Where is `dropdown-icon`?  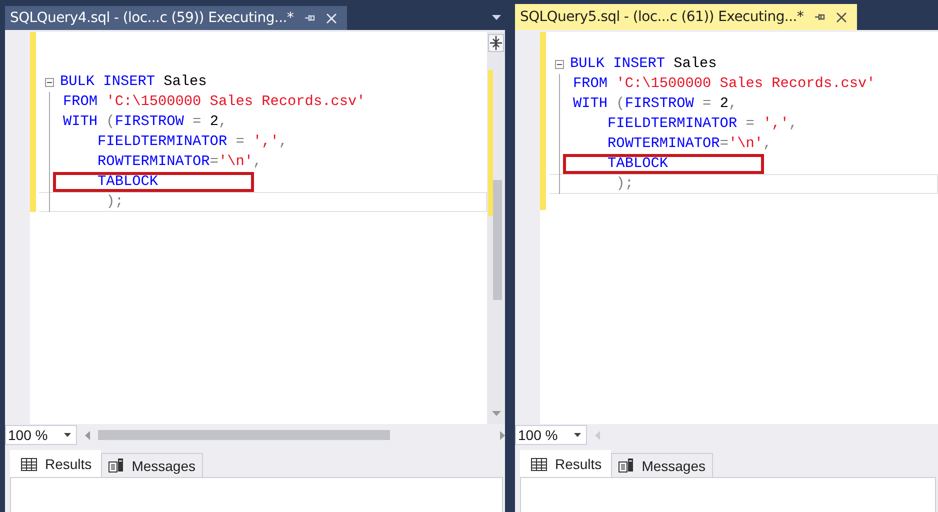
dropdown-icon is located at coordinates (496, 17).